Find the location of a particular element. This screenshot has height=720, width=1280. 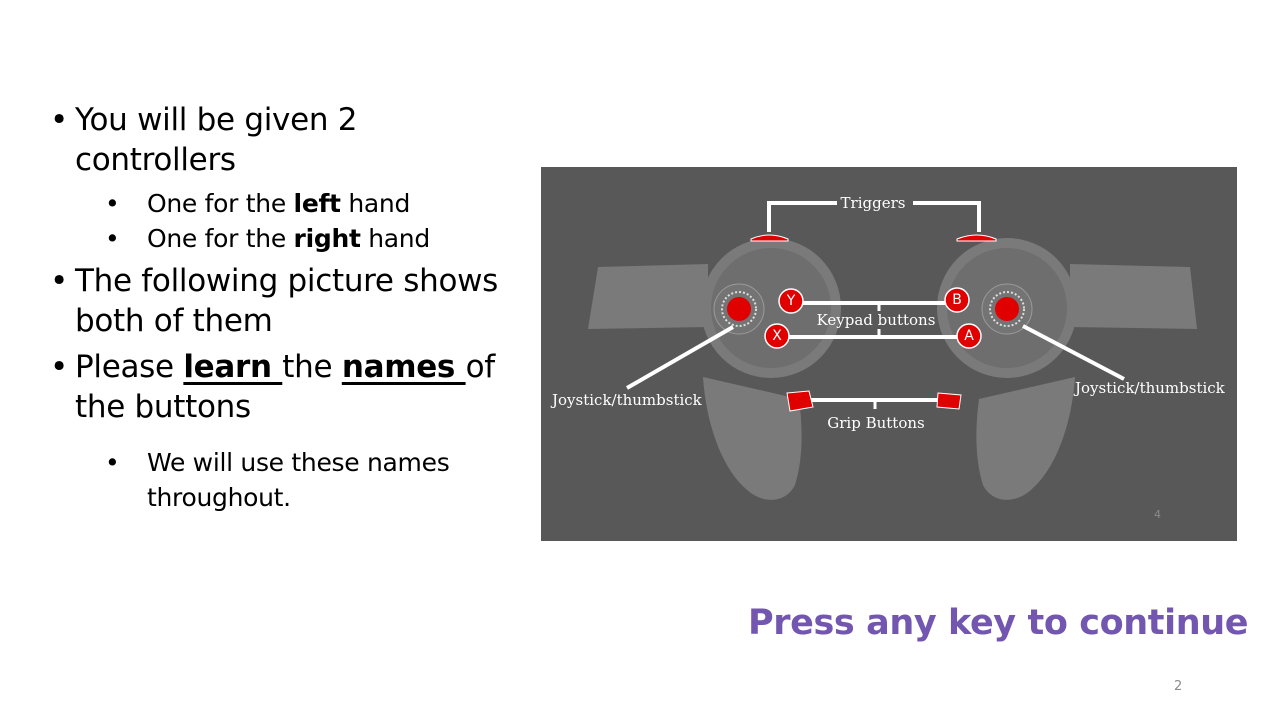

bullet-controllers: You will be given 2 controllers is located at coordinates (283, 140).